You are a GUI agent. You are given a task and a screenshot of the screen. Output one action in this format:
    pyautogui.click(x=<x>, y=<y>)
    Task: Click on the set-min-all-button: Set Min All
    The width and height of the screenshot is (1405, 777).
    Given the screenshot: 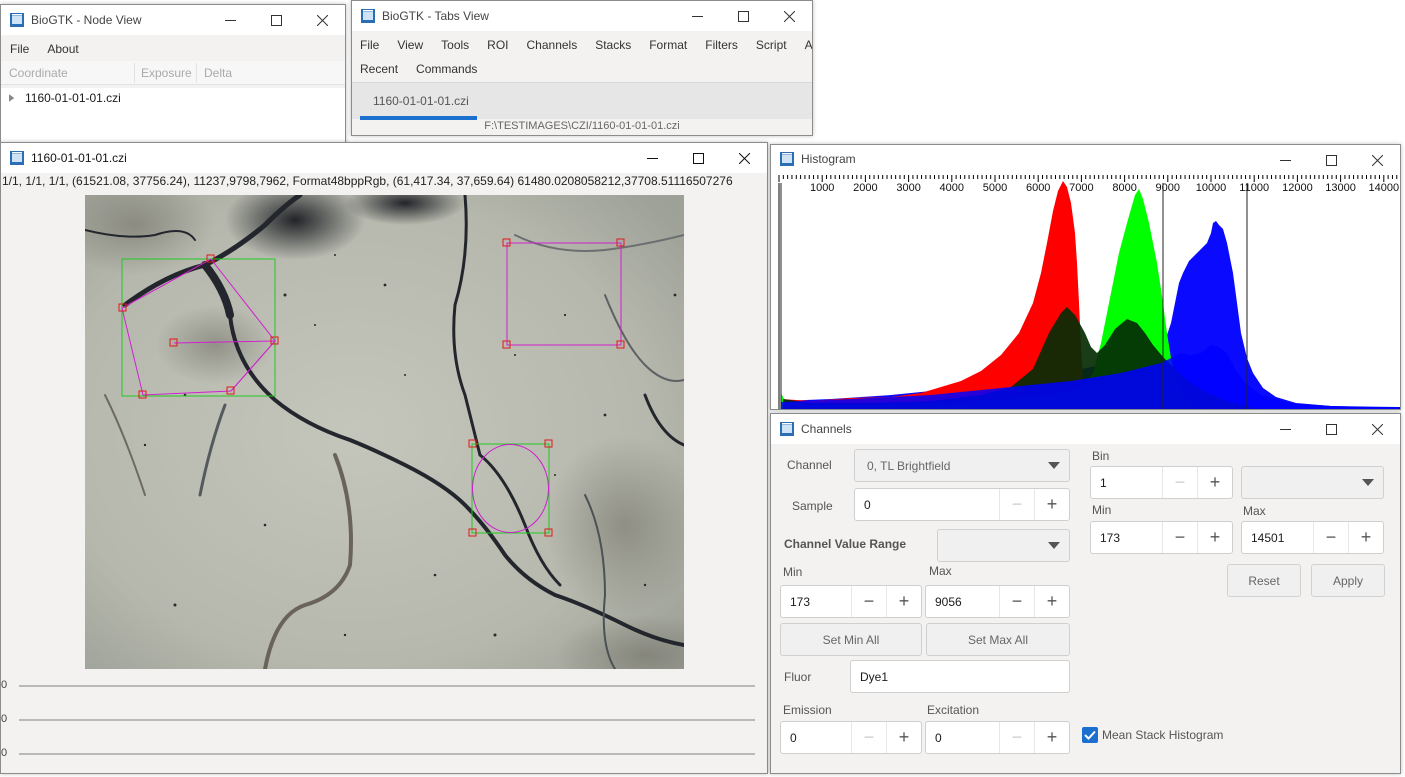 What is the action you would take?
    pyautogui.click(x=851, y=639)
    